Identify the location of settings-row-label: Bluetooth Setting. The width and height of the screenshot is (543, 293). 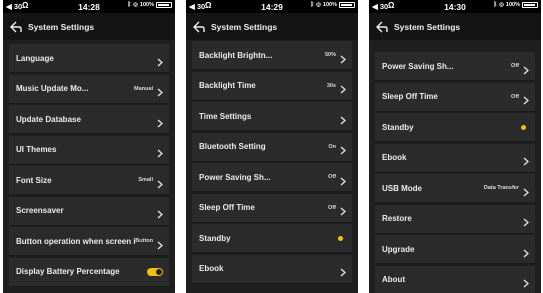
(232, 146).